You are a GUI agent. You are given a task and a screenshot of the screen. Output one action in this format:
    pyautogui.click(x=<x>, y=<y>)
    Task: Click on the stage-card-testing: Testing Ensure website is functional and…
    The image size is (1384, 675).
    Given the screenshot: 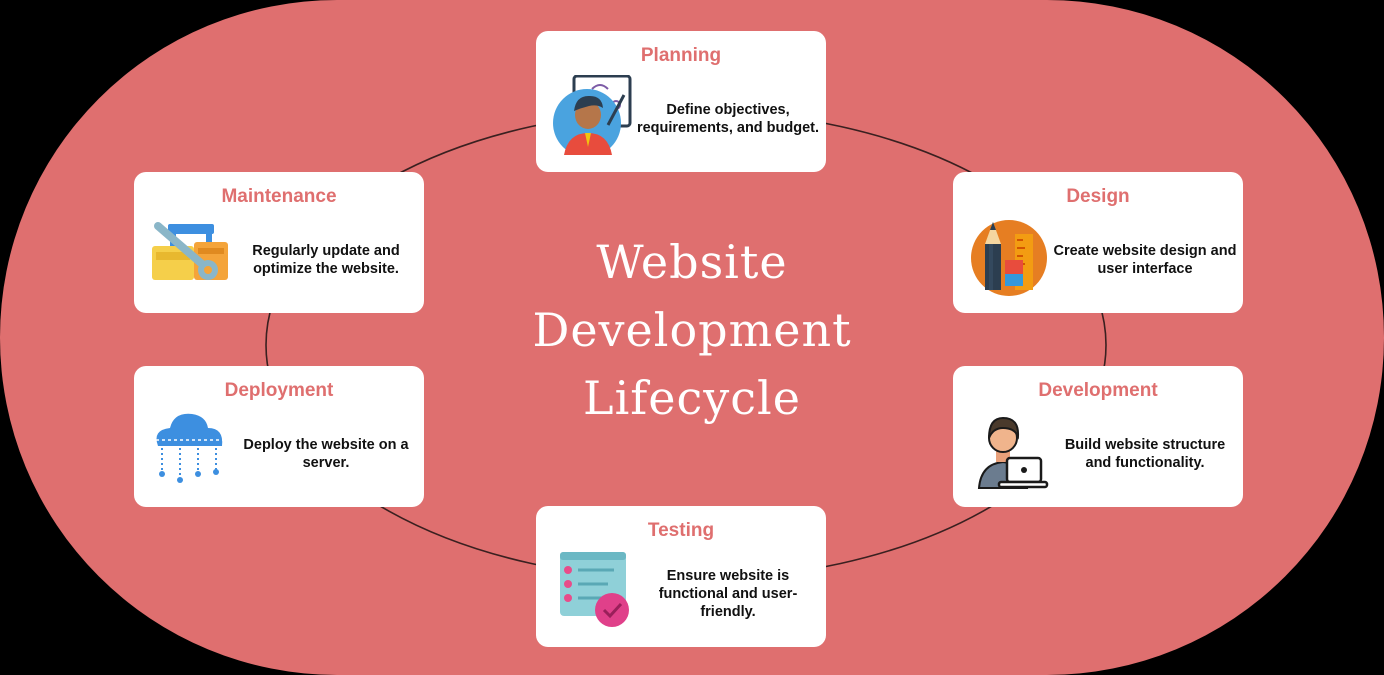 What is the action you would take?
    pyautogui.click(x=681, y=576)
    